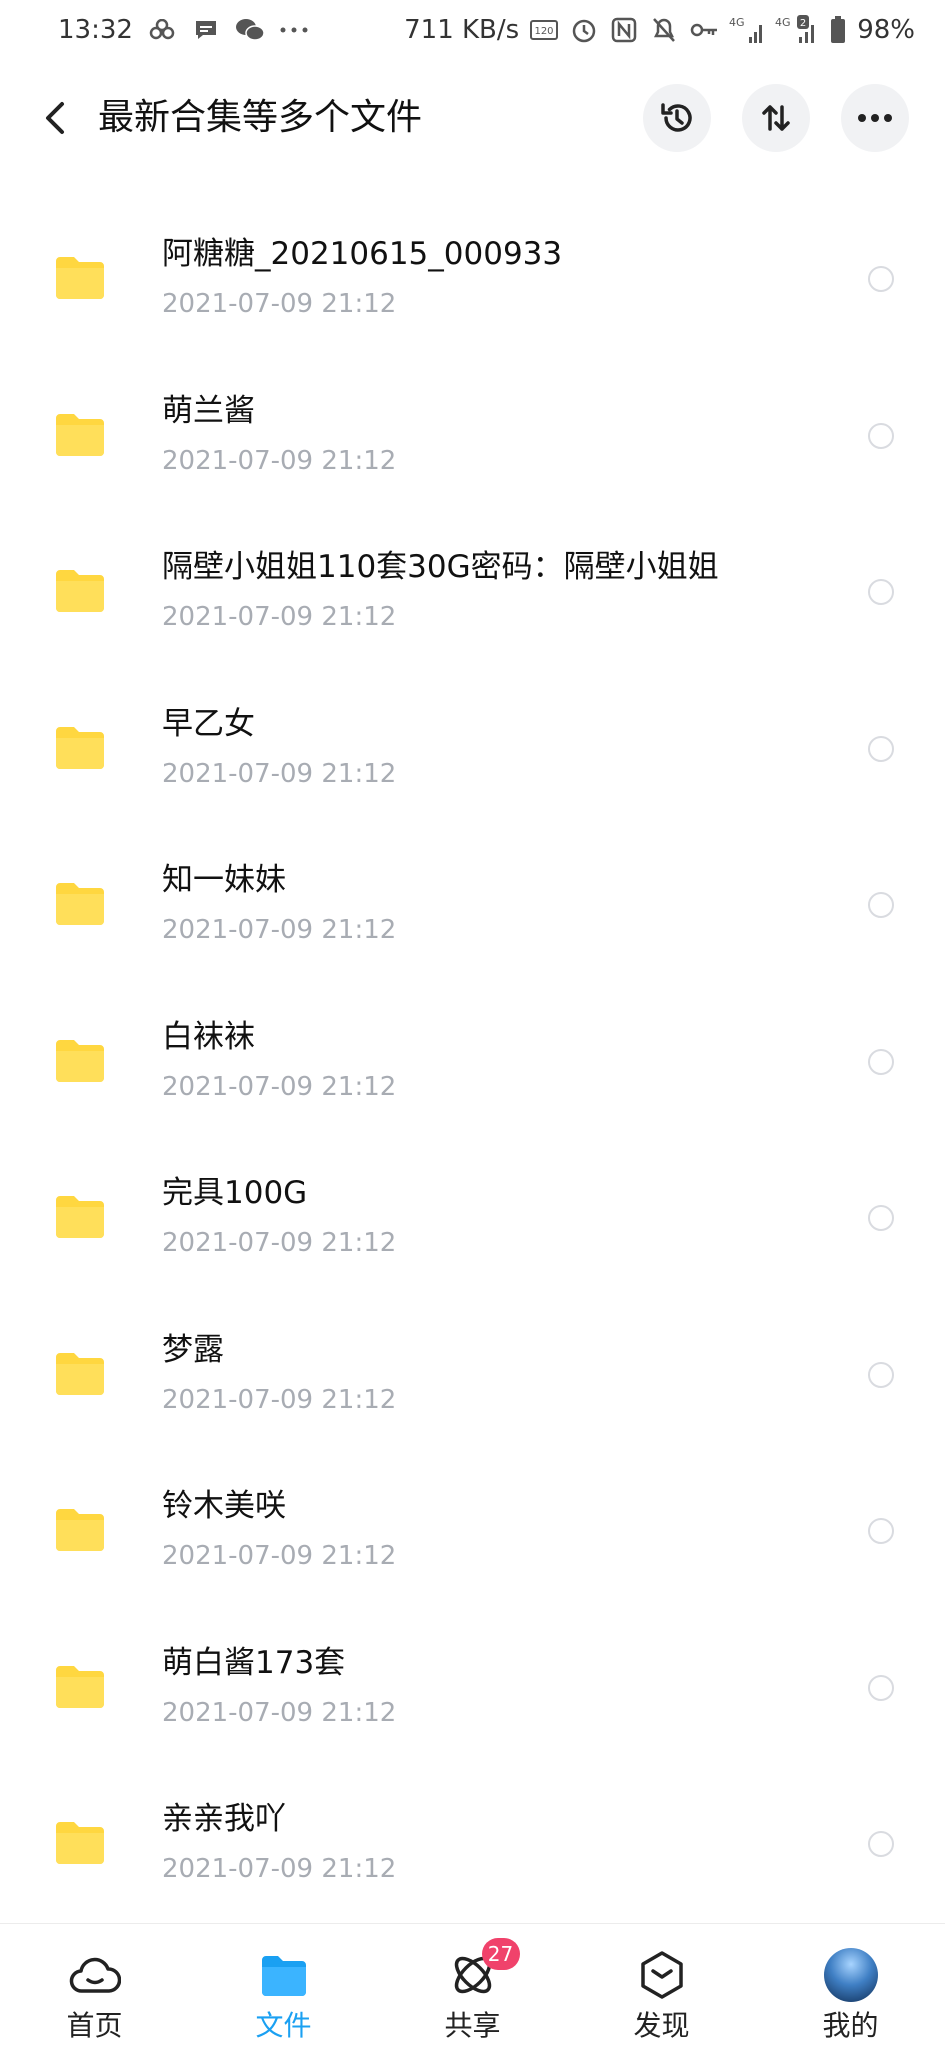 Image resolution: width=945 pixels, height=2048 pixels. I want to click on file-name: 梦露, so click(193, 1349).